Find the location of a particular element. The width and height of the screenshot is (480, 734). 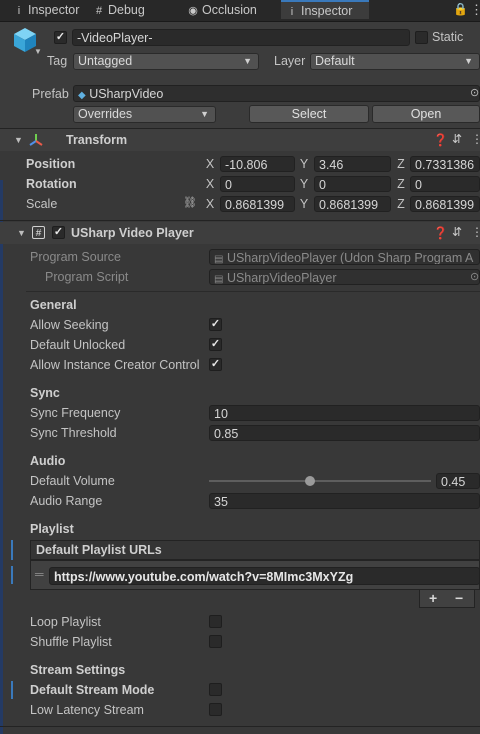

layer-value: Default is located at coordinates (335, 61).